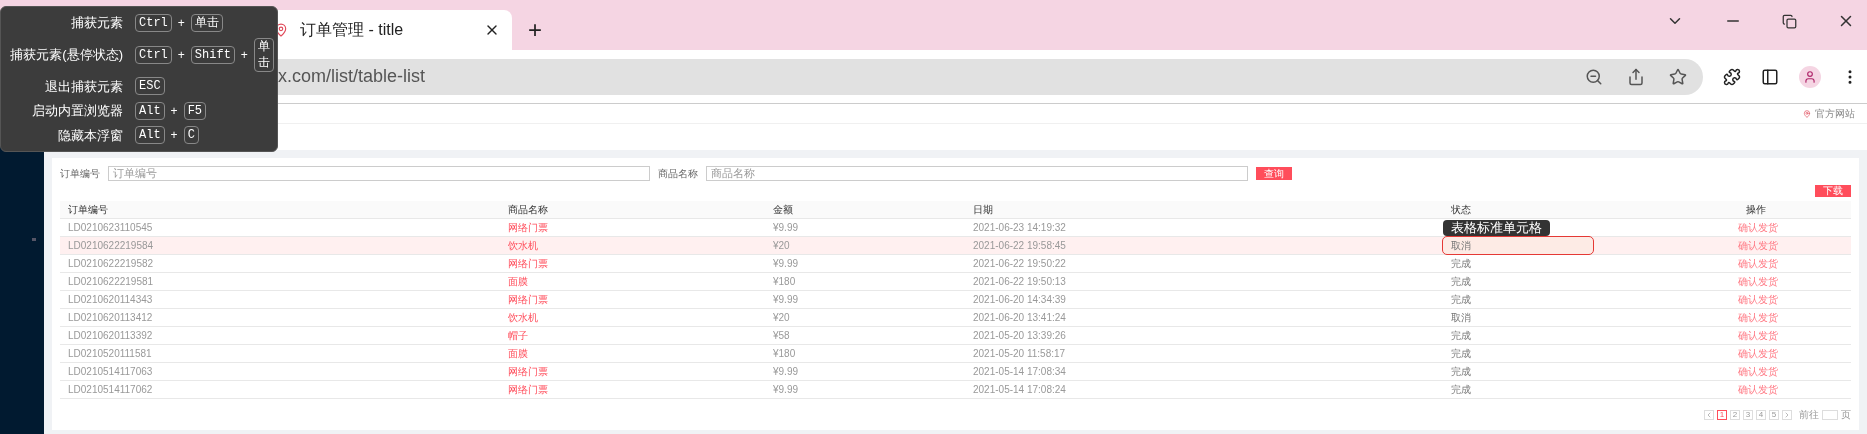 The height and width of the screenshot is (434, 1867). Describe the element at coordinates (1019, 318) in the screenshot. I see `table-cell-text: 2021-06-20 13:41:24` at that location.